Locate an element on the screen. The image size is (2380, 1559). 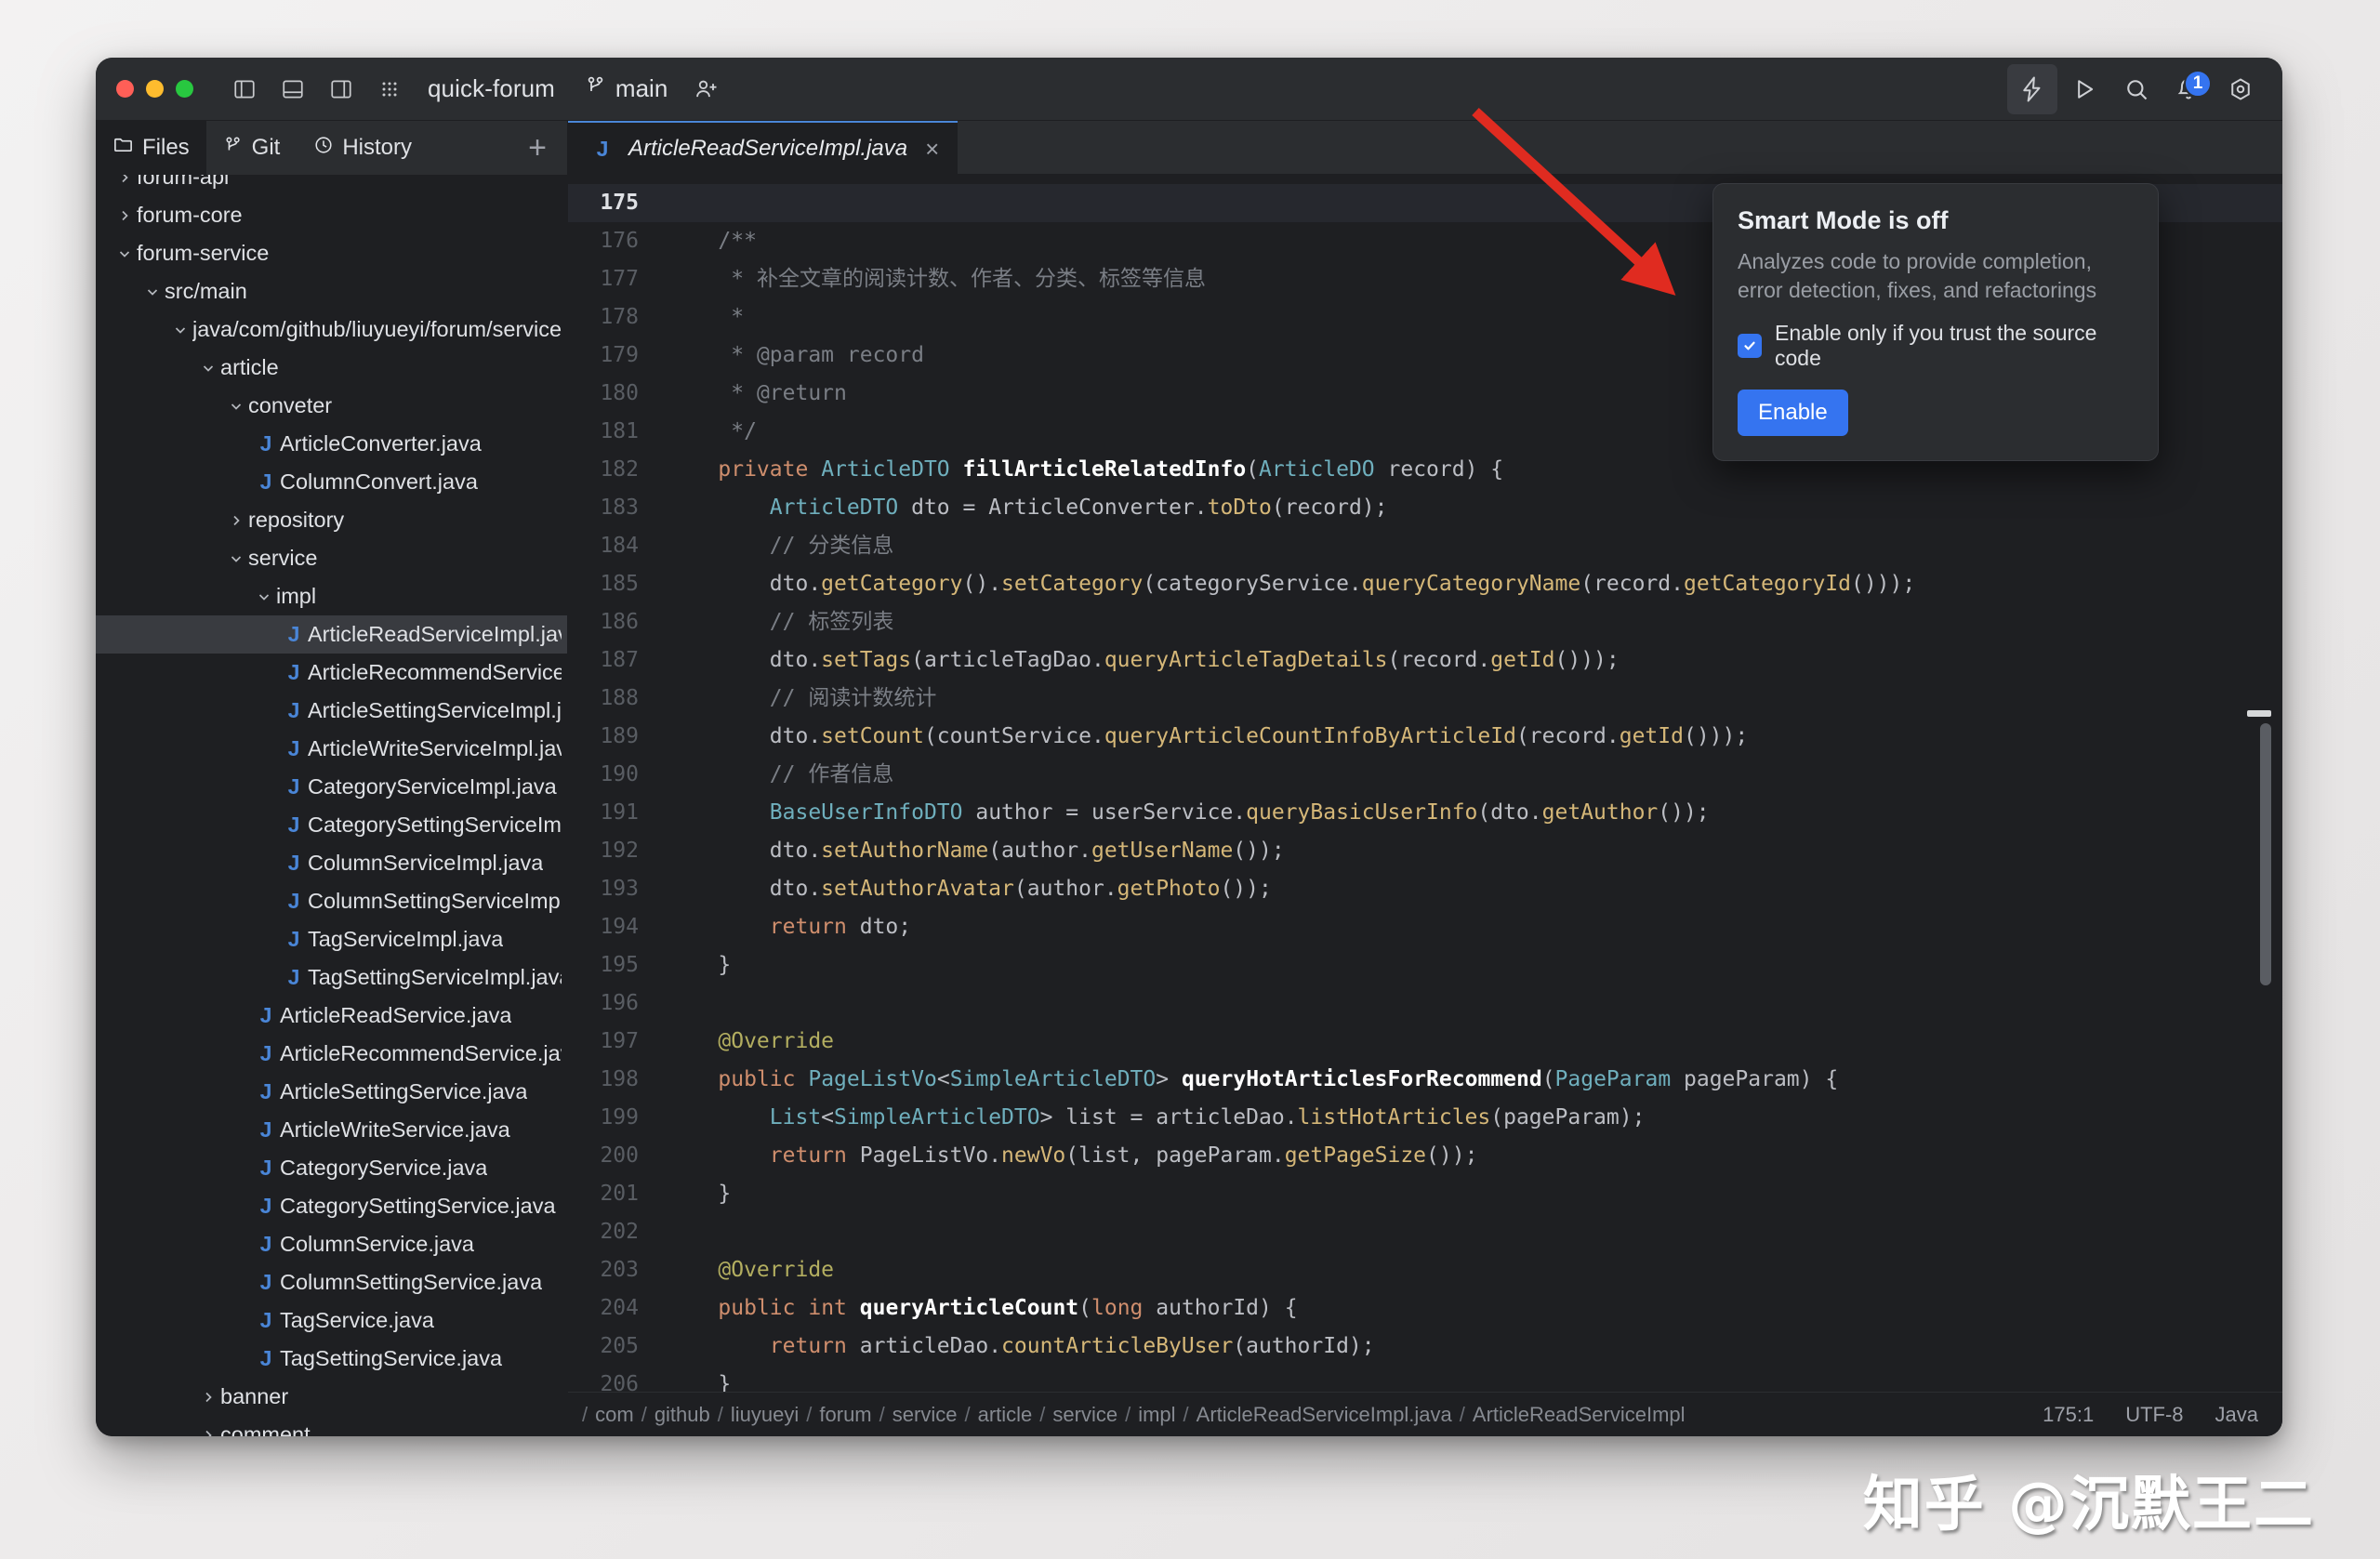
tree-folder-row: banner is located at coordinates (331, 1397).